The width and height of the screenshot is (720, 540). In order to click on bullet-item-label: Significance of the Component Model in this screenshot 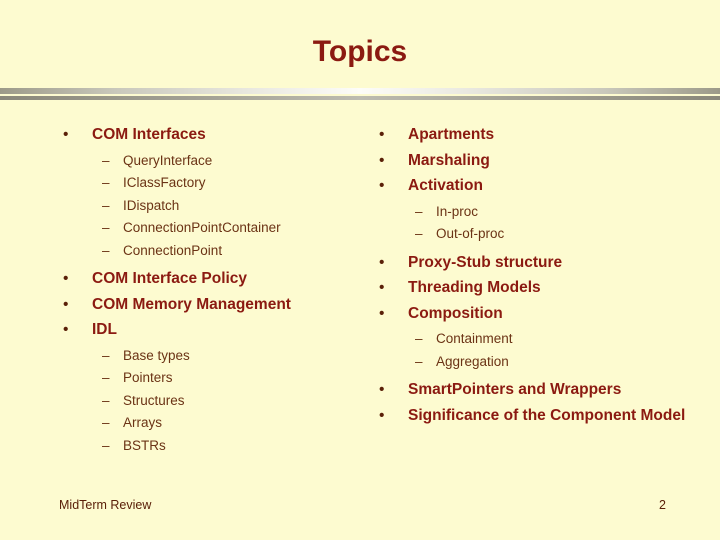, I will do `click(547, 415)`.